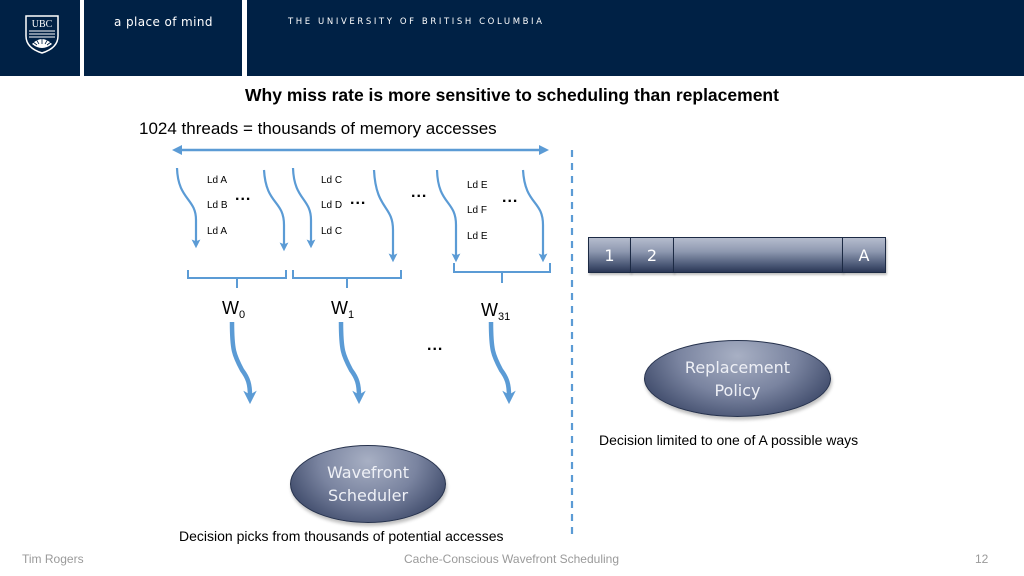 The image size is (1024, 576). Describe the element at coordinates (864, 255) in the screenshot. I see `cache-way-a: A` at that location.